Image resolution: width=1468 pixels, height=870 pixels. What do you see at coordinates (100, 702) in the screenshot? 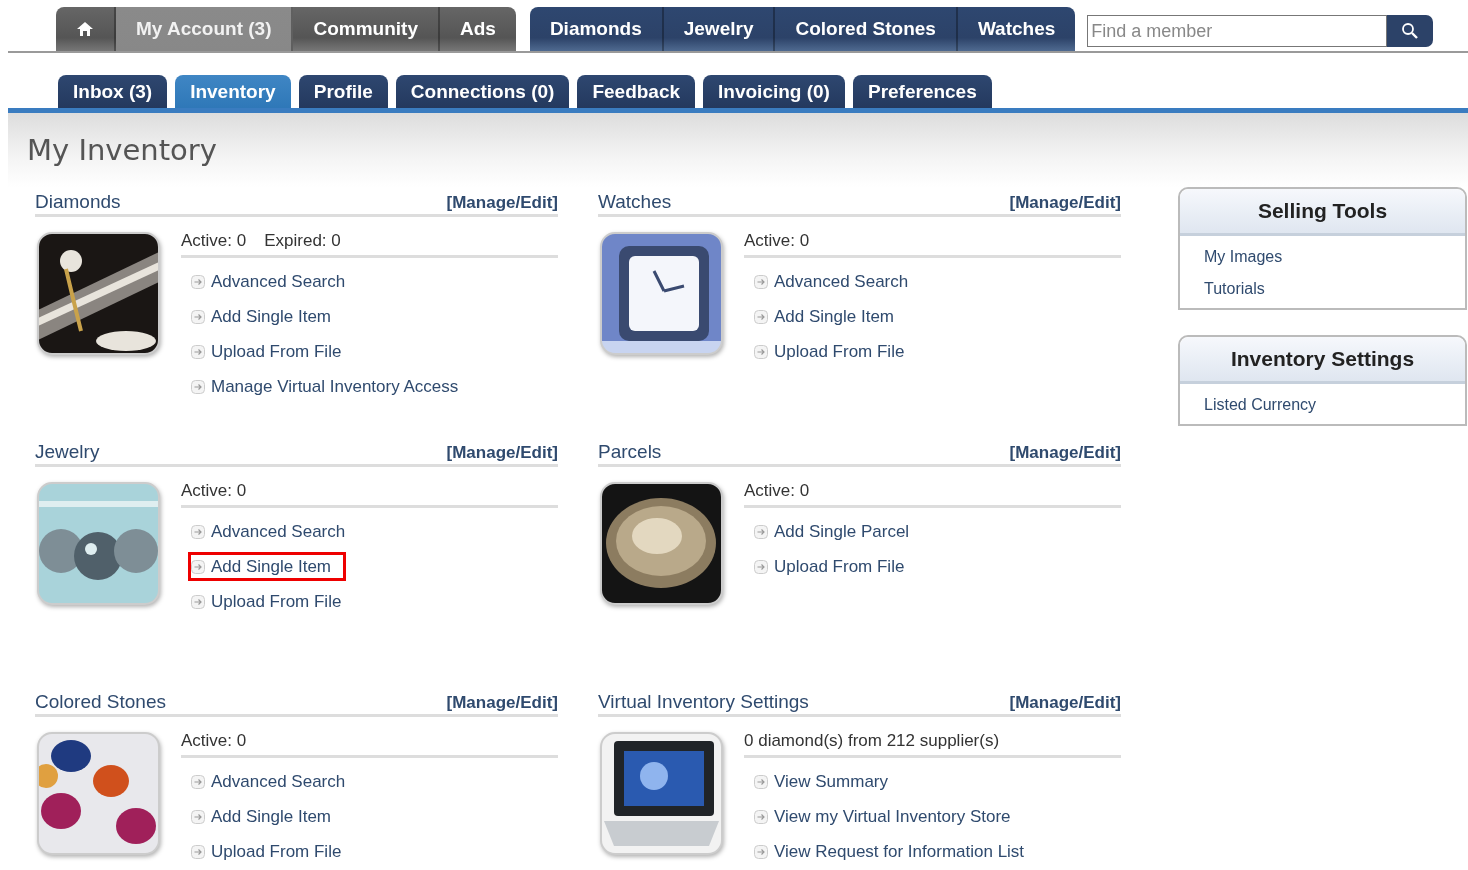
I see `section-title: Colored Stones` at bounding box center [100, 702].